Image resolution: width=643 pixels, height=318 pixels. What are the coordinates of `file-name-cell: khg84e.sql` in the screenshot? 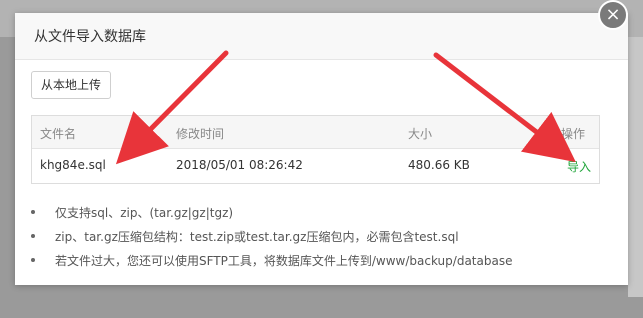 It's located at (73, 165).